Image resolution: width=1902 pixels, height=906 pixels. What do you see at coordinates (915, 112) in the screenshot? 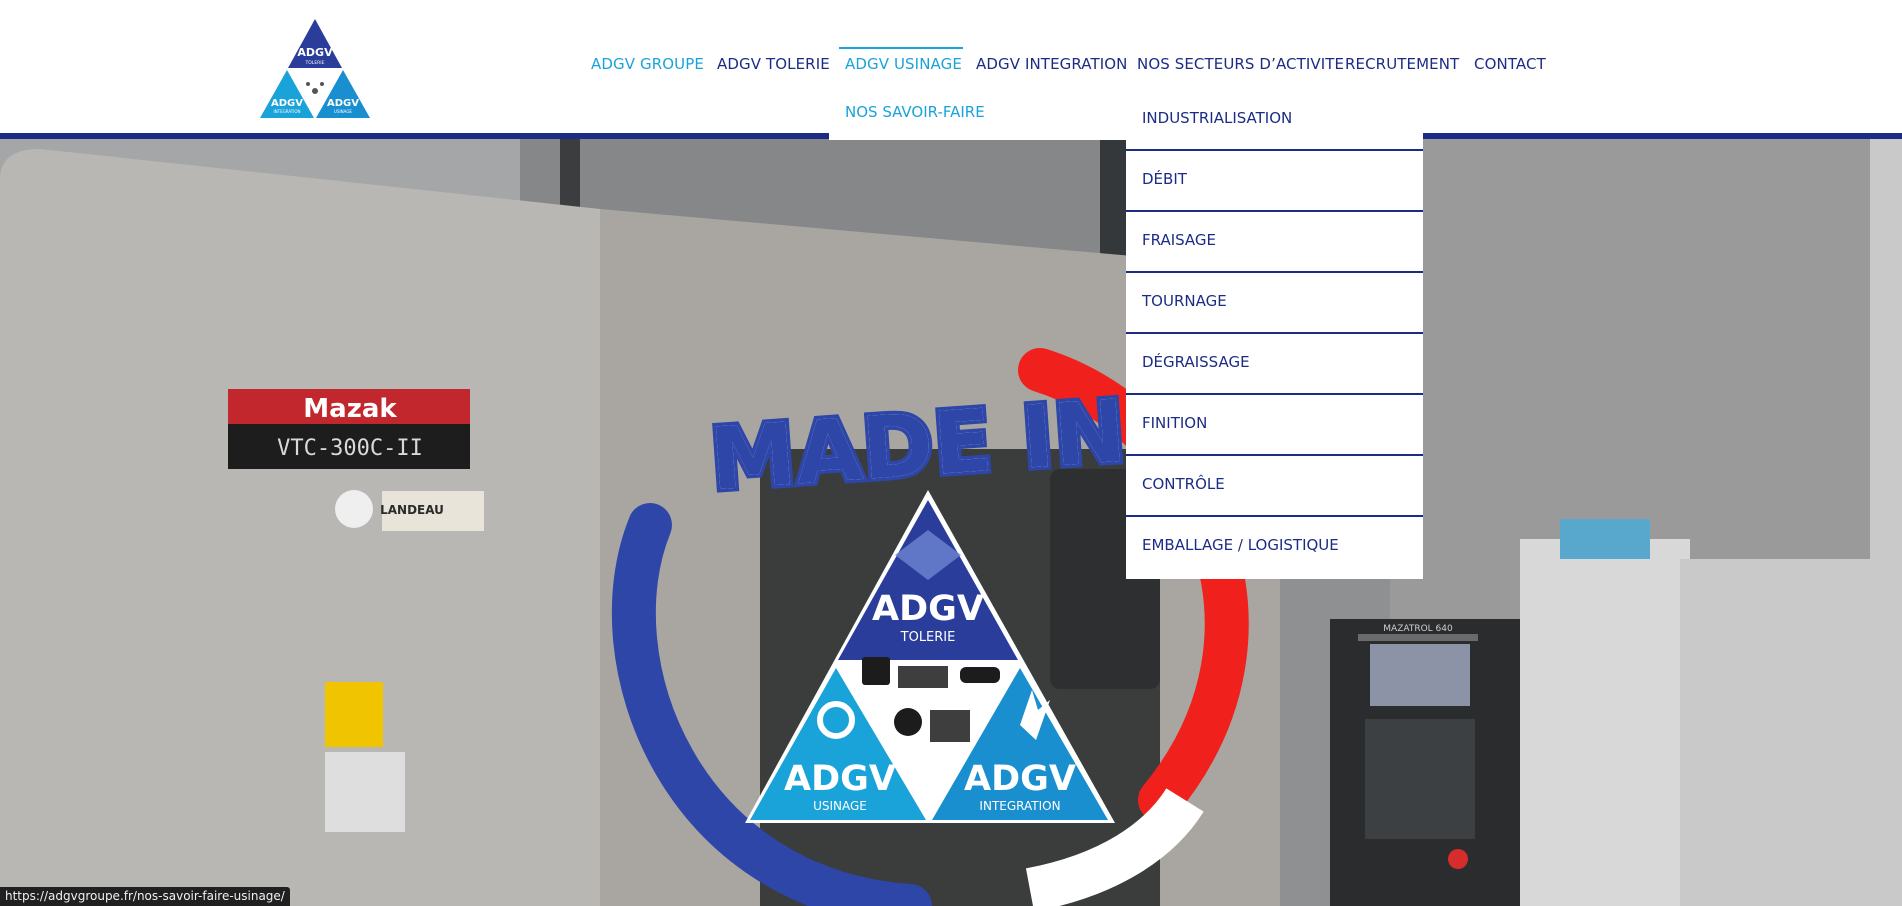
I see `menu-item-nos-savoir-faire: NOS SAVOIR-FAIRE` at bounding box center [915, 112].